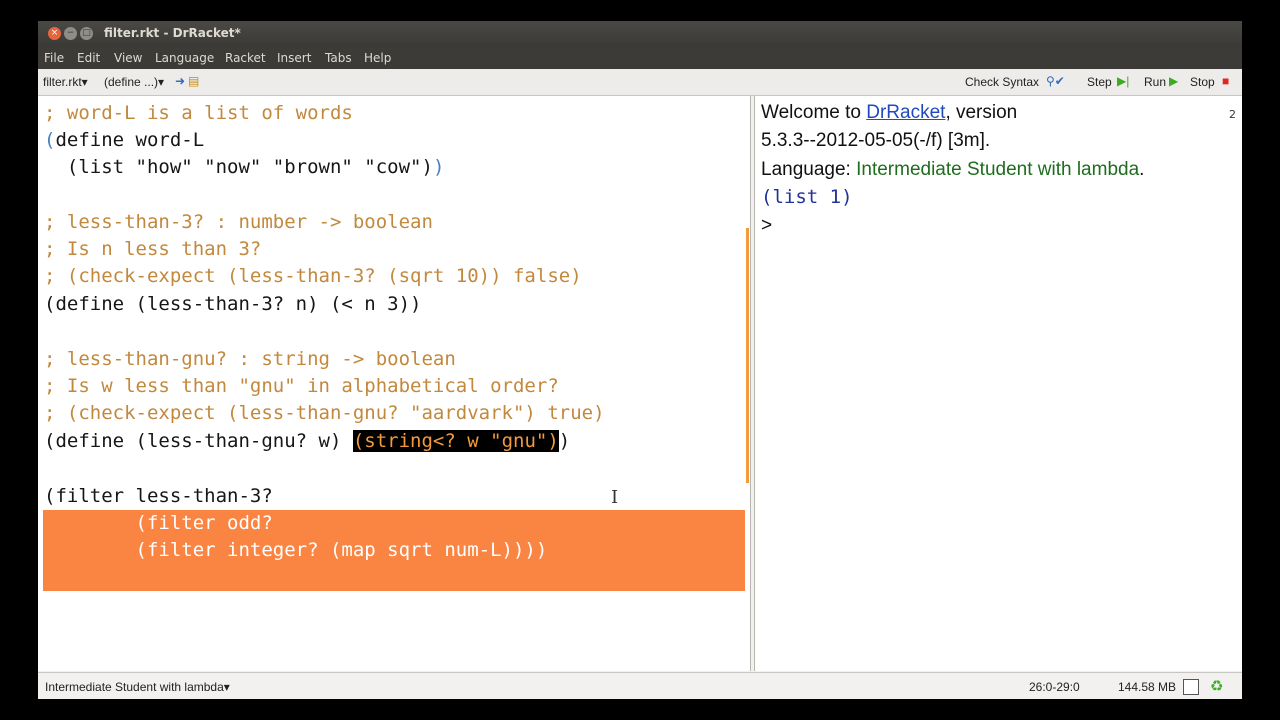 This screenshot has height=720, width=1280. What do you see at coordinates (438, 167) in the screenshot?
I see `paren: )` at bounding box center [438, 167].